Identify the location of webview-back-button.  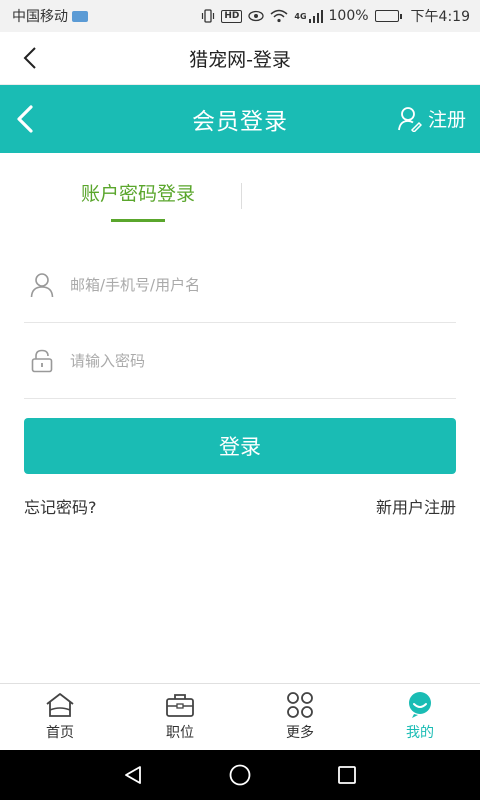
(30, 58).